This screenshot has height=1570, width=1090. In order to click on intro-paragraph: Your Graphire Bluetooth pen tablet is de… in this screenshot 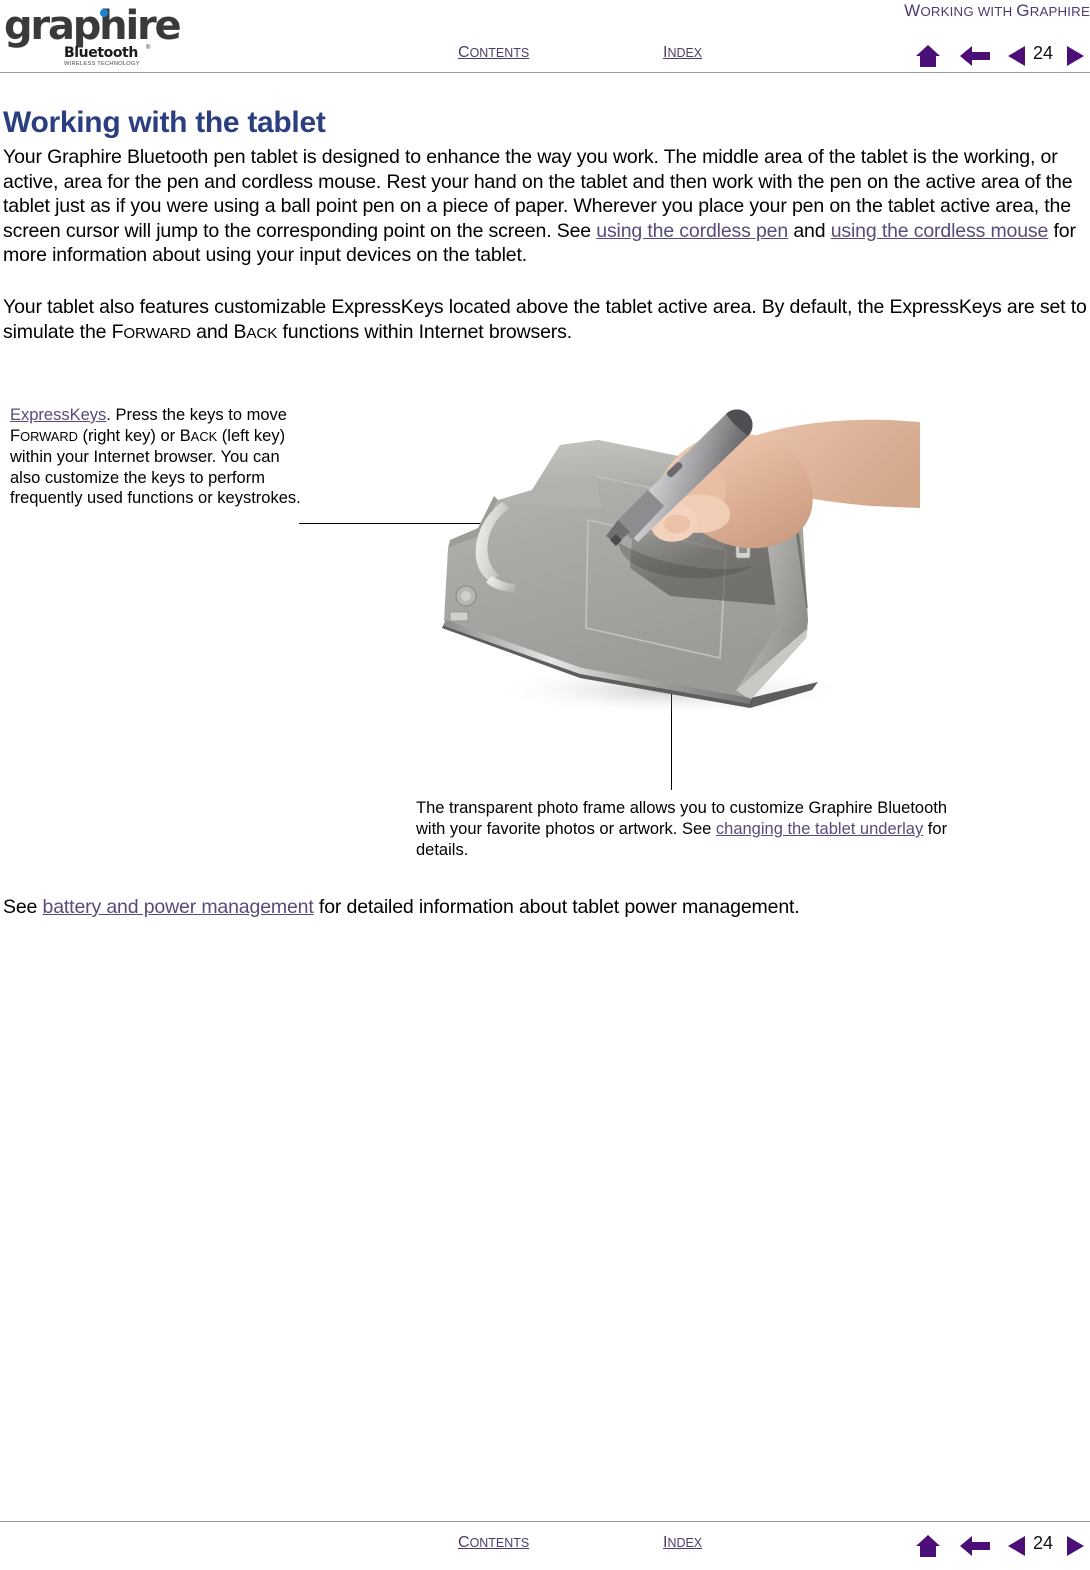, I will do `click(545, 206)`.